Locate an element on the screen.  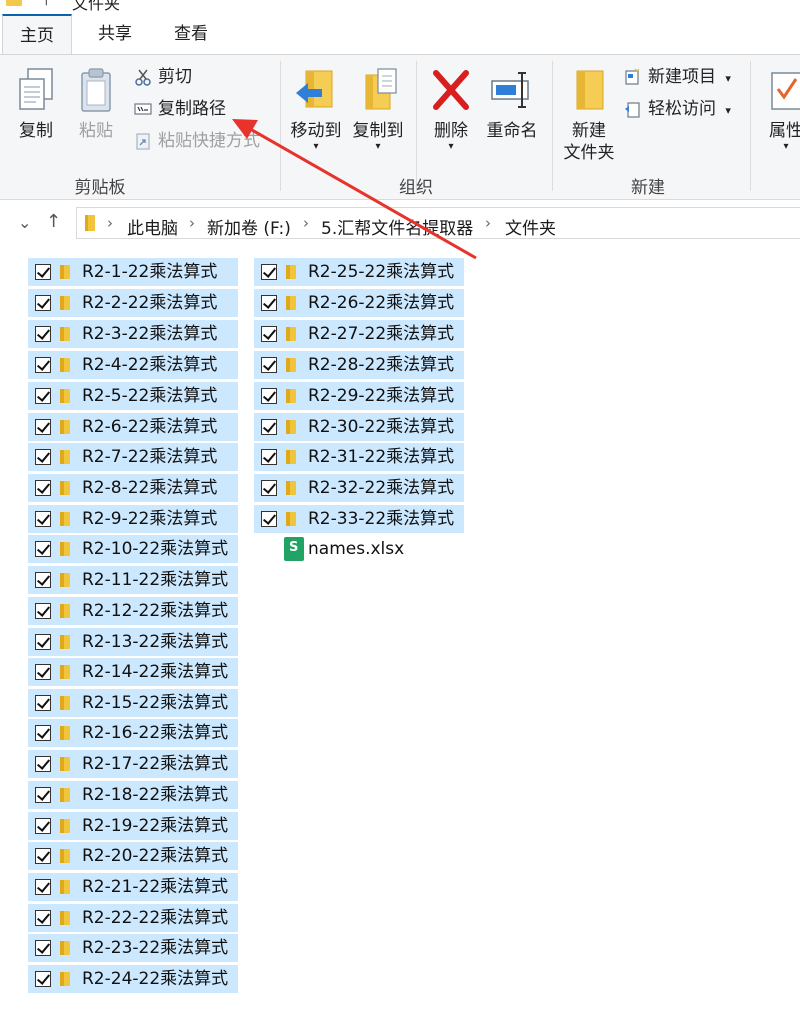
arrow-line is located at coordinates (364, 194).